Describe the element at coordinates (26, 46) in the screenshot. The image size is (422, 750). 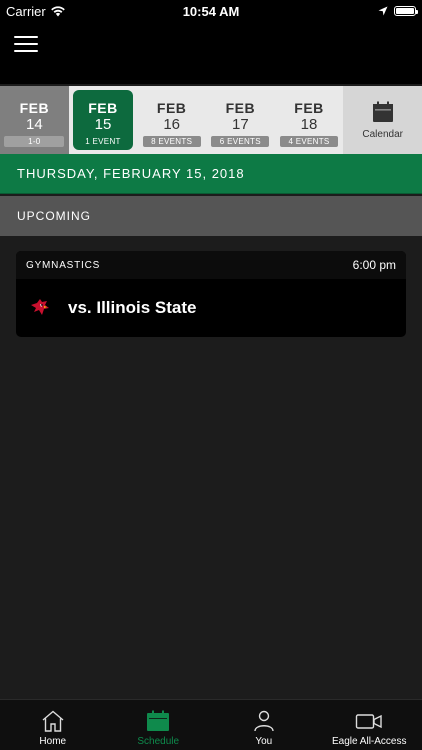
I see `hamburger-icon` at that location.